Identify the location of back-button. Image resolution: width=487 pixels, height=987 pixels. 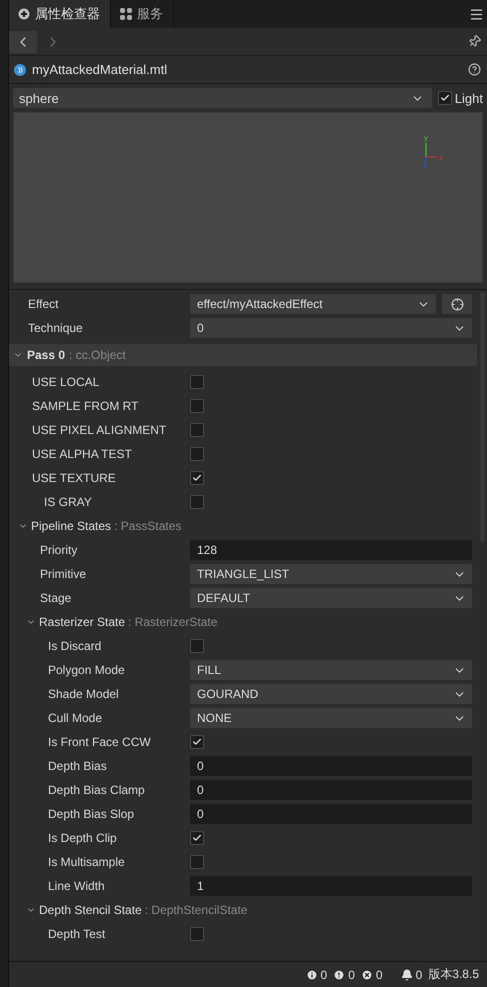
(23, 41).